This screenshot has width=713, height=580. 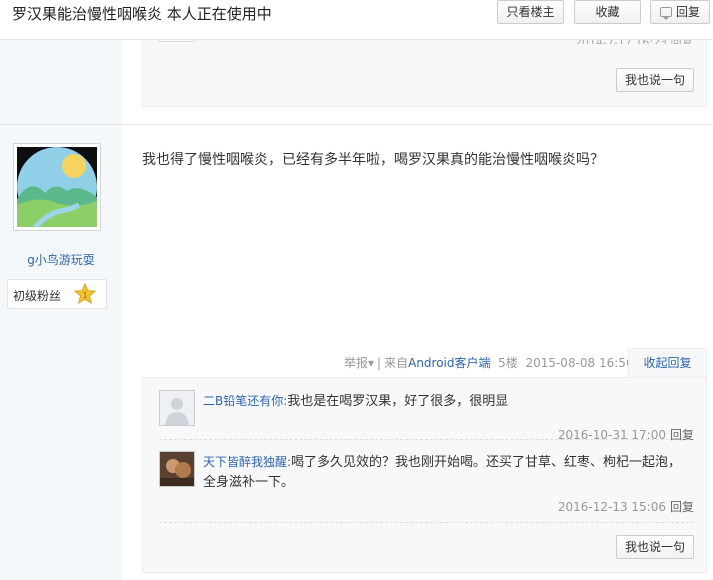 What do you see at coordinates (177, 408) in the screenshot?
I see `default-avatar-icon` at bounding box center [177, 408].